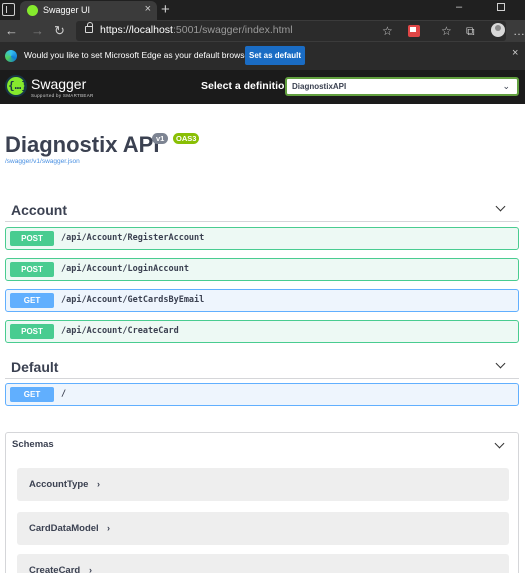 The height and width of the screenshot is (573, 525). I want to click on infobar-close-icon: ×, so click(515, 53).